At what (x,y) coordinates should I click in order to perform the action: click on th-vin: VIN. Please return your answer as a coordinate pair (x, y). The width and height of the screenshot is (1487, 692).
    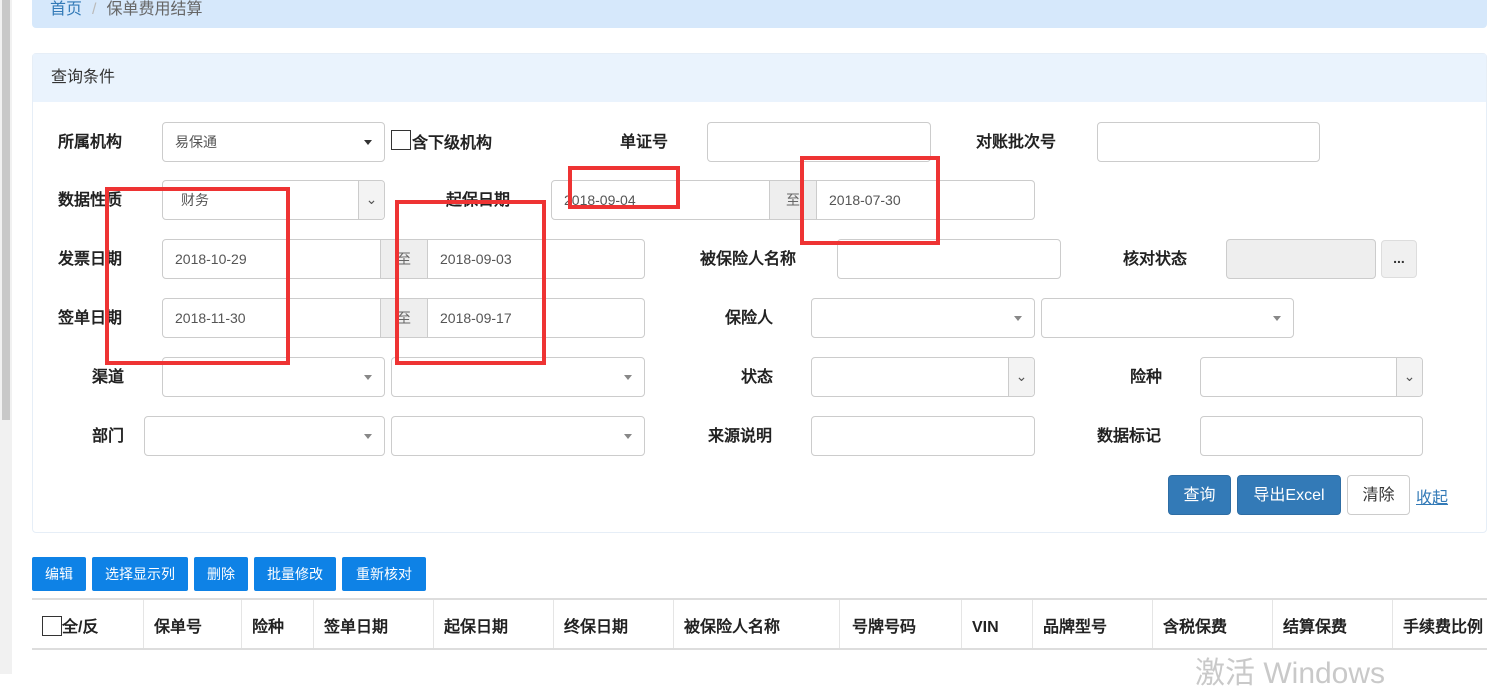
    Looking at the image, I should click on (997, 624).